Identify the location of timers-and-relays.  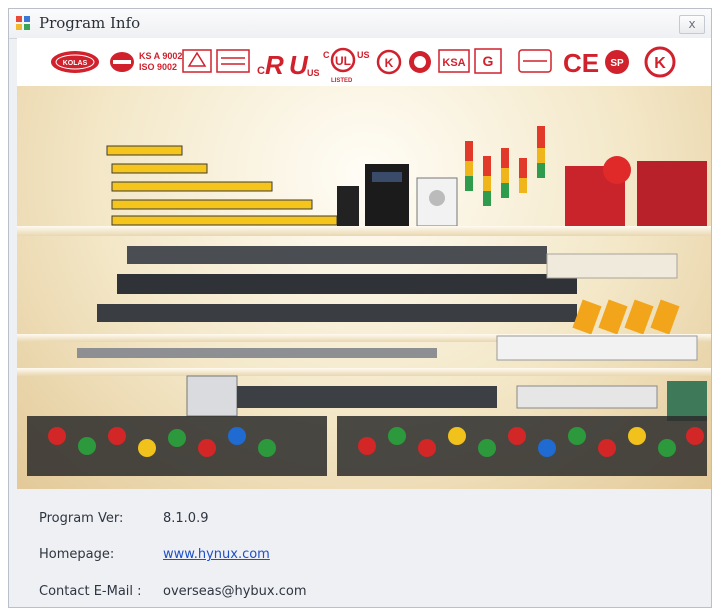
(446, 398).